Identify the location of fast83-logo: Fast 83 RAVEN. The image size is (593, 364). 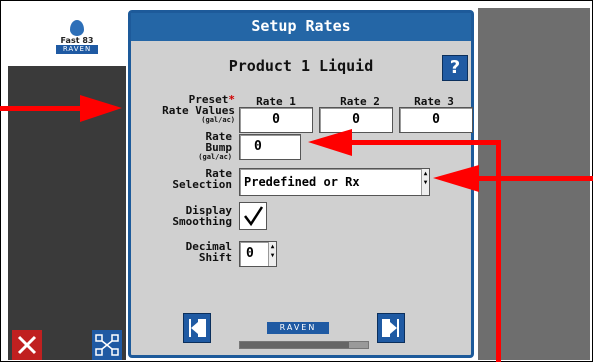
(77, 42).